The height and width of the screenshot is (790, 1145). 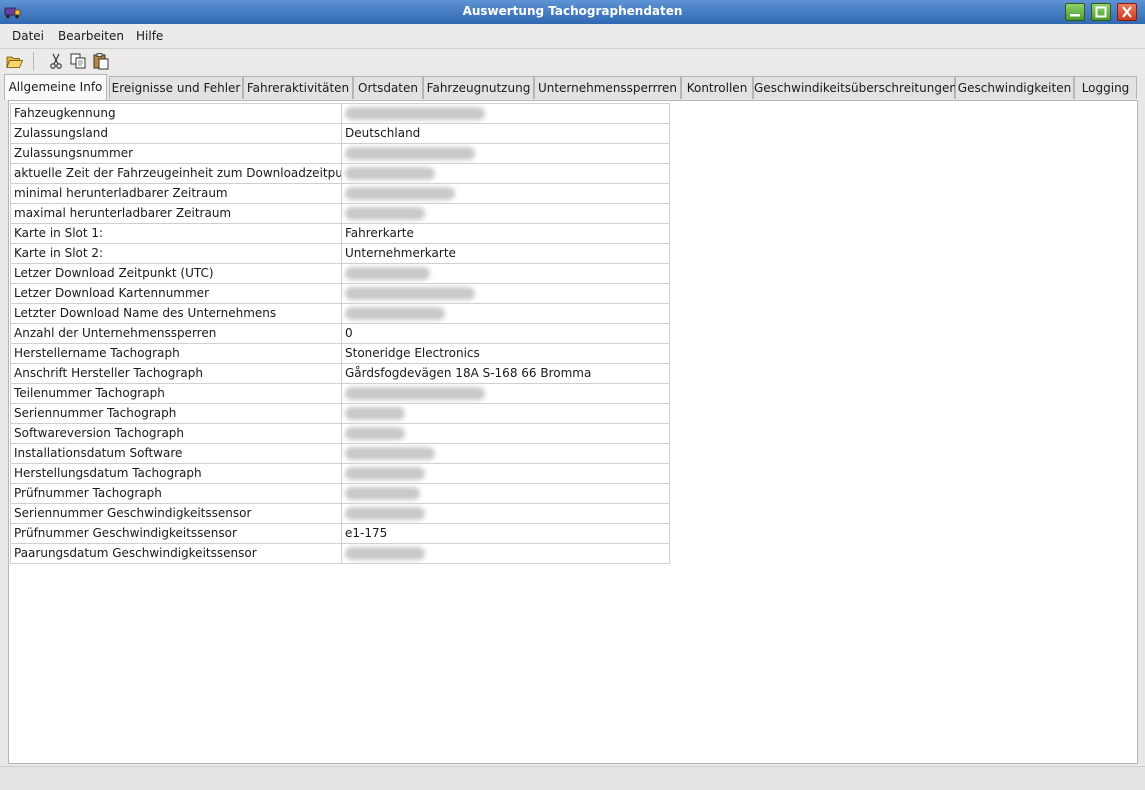 What do you see at coordinates (505, 373) in the screenshot?
I see `row-value: Gårdsfogdevägen 18A S-168 66 Bromma` at bounding box center [505, 373].